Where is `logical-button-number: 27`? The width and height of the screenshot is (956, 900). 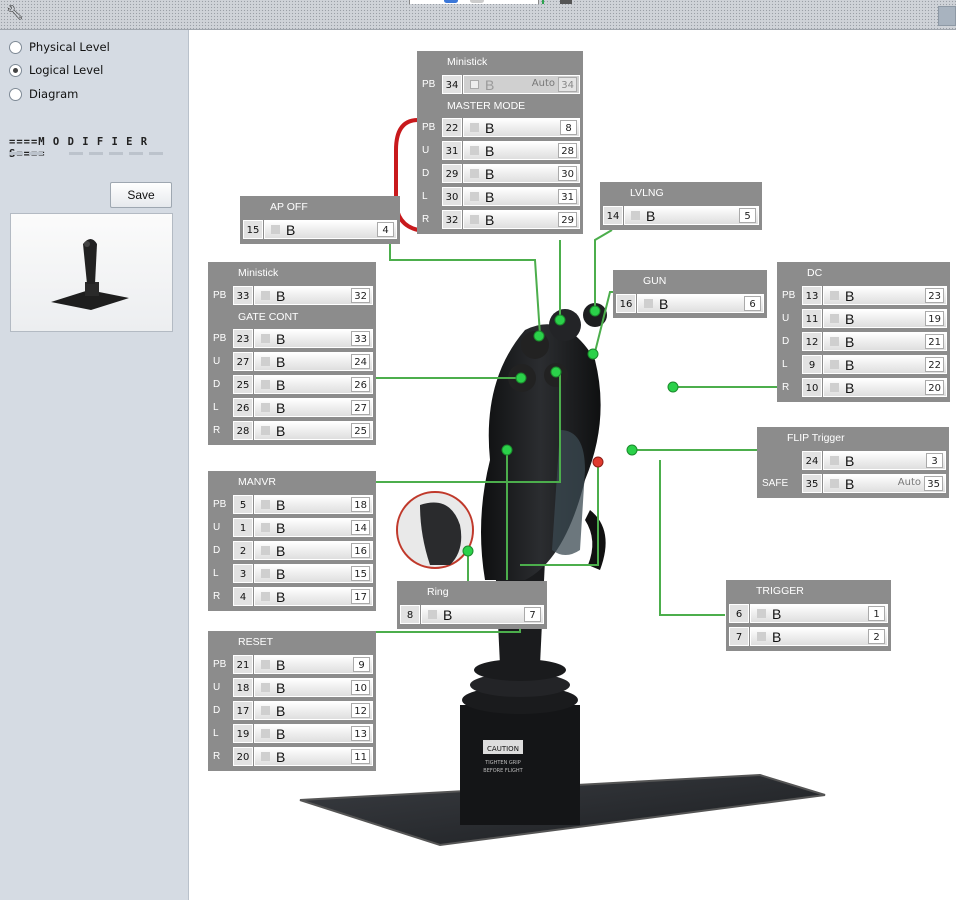
logical-button-number: 27 is located at coordinates (360, 407).